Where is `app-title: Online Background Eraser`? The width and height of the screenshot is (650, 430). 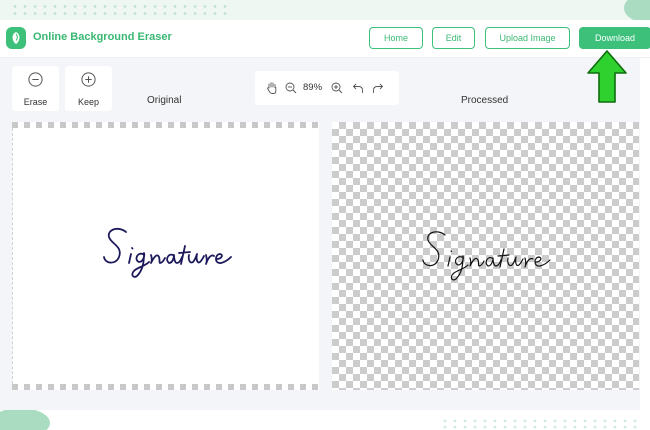 app-title: Online Background Eraser is located at coordinates (102, 37).